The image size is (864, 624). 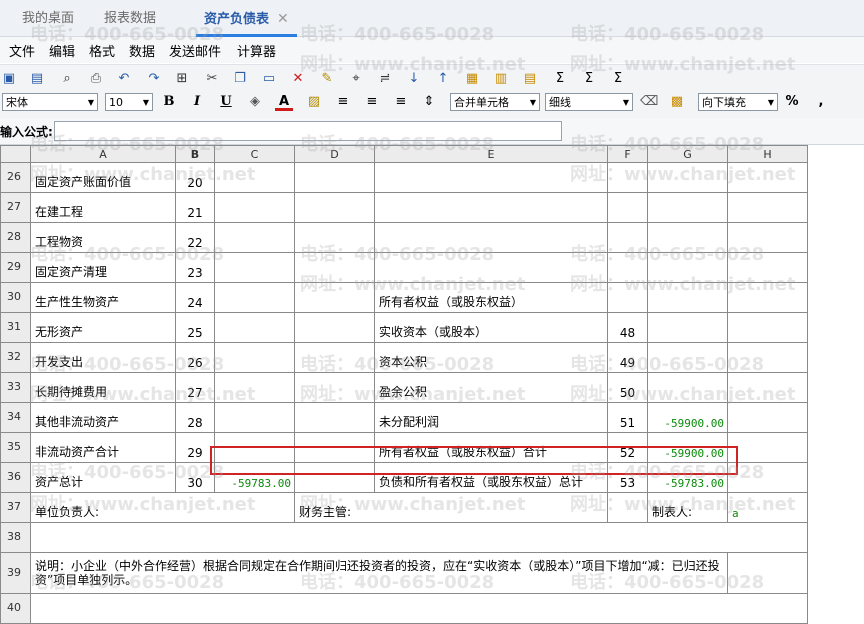 What do you see at coordinates (195, 477) in the screenshot?
I see `cell: 30` at bounding box center [195, 477].